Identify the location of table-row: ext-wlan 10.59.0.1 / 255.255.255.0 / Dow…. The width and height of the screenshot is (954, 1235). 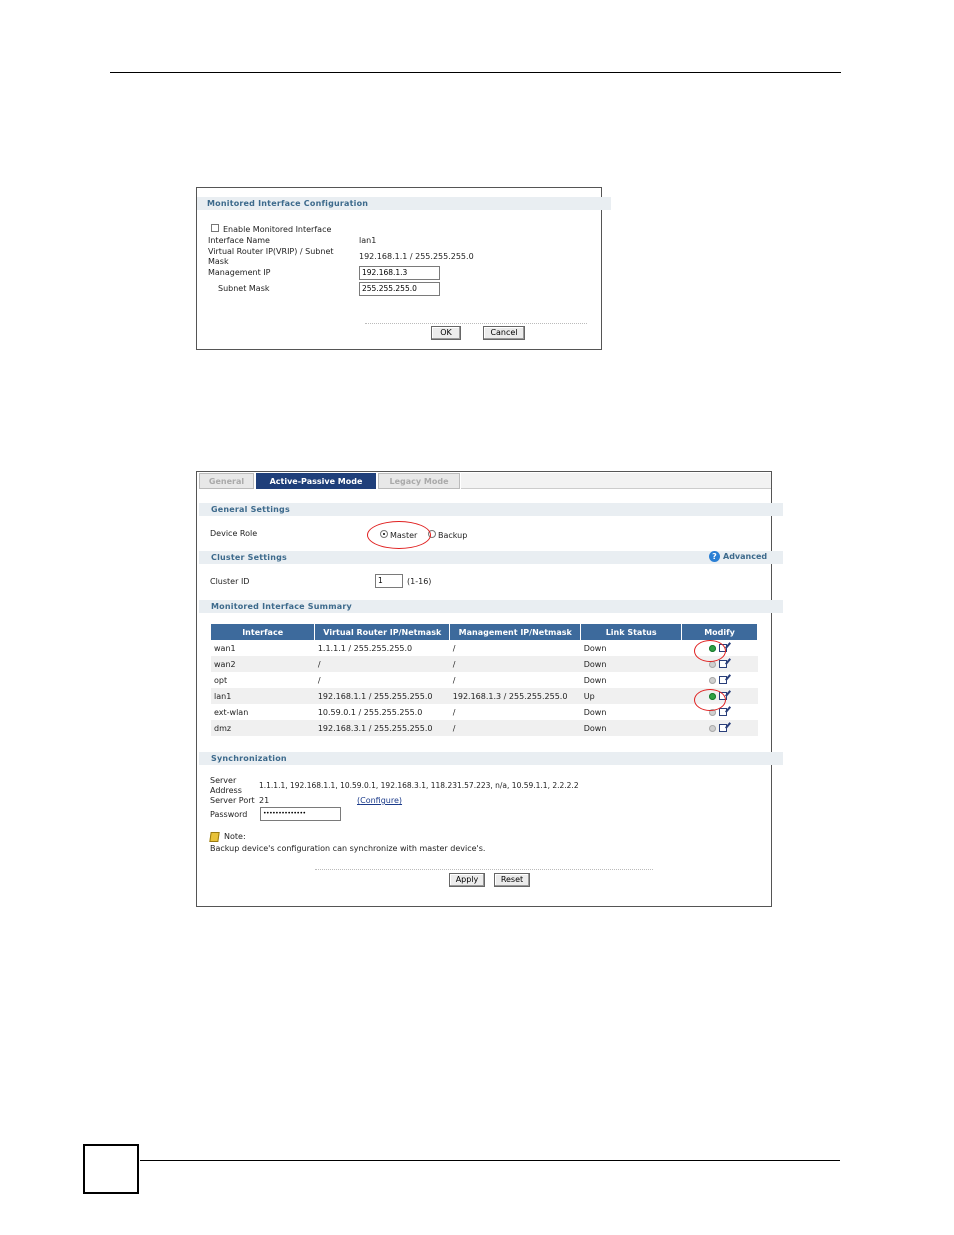
(484, 712).